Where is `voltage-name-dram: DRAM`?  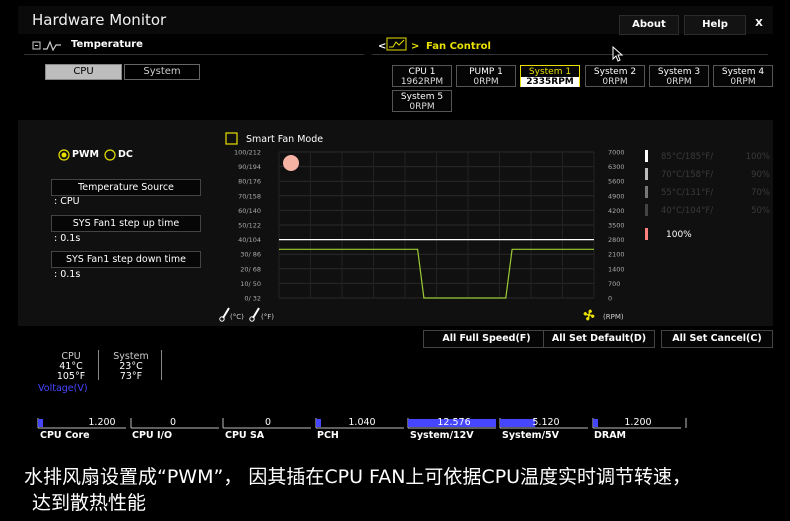 voltage-name-dram: DRAM is located at coordinates (610, 435).